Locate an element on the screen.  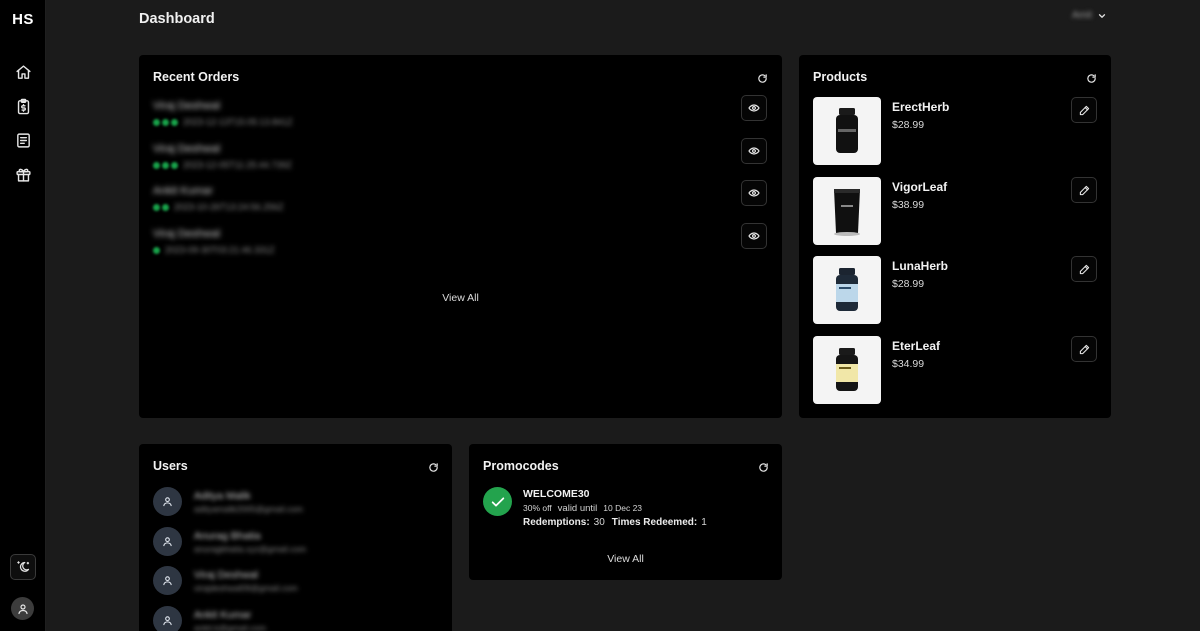
list-icon is located at coordinates (23, 140).